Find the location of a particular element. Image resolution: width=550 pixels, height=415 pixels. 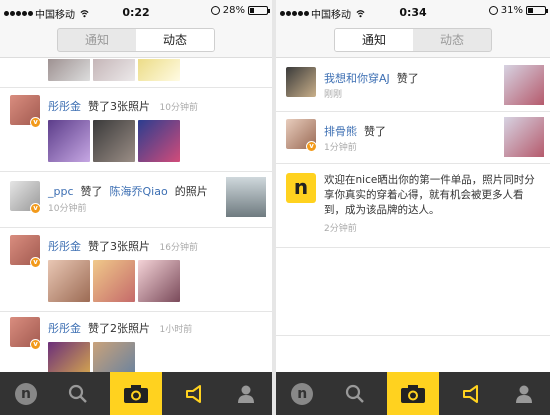

timestamp: 2分钟前 is located at coordinates (340, 229).